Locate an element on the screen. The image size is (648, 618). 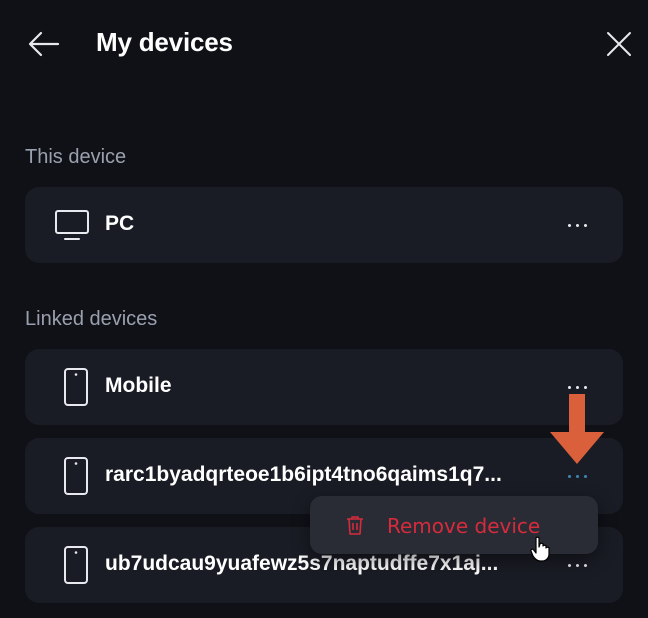
arrow-left-icon is located at coordinates (44, 44).